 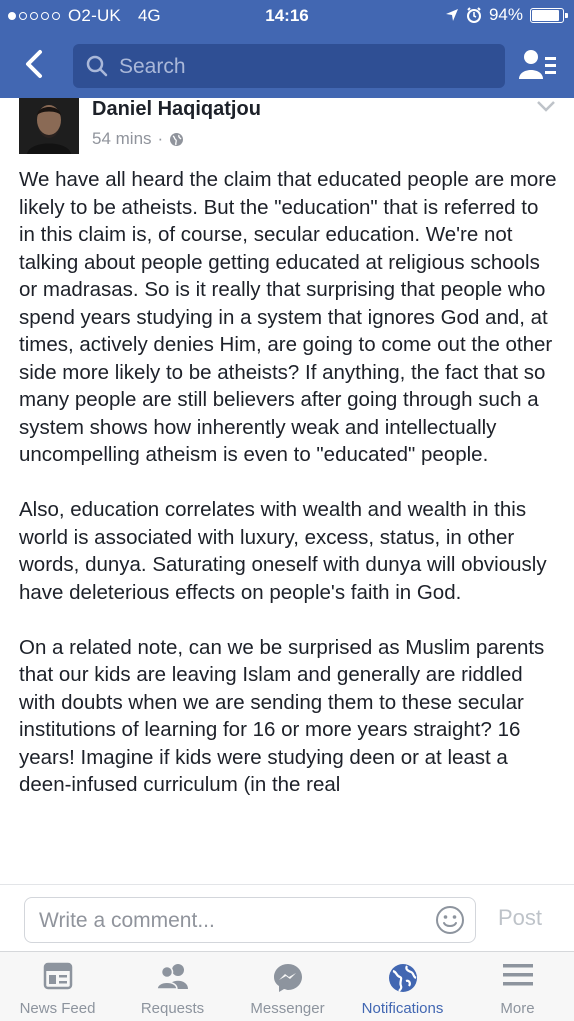 What do you see at coordinates (538, 65) in the screenshot?
I see `friends-list-icon` at bounding box center [538, 65].